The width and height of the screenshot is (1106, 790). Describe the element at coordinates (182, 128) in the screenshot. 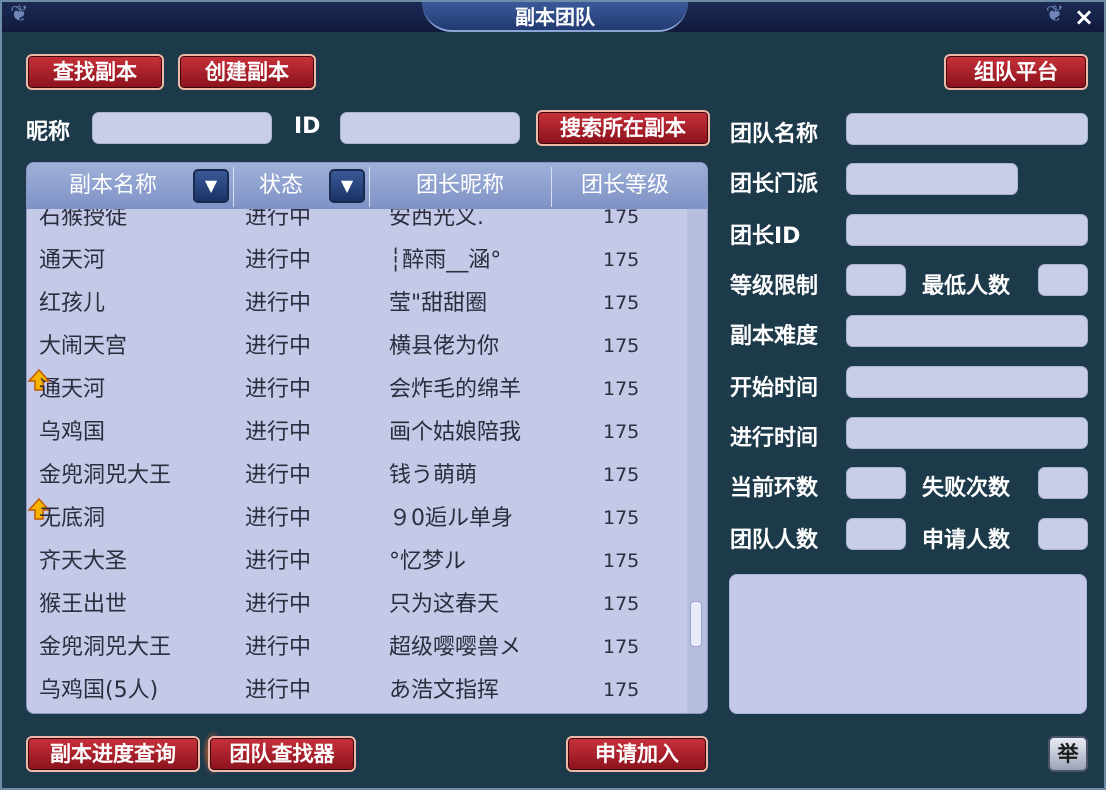

I see `nickname-input` at that location.